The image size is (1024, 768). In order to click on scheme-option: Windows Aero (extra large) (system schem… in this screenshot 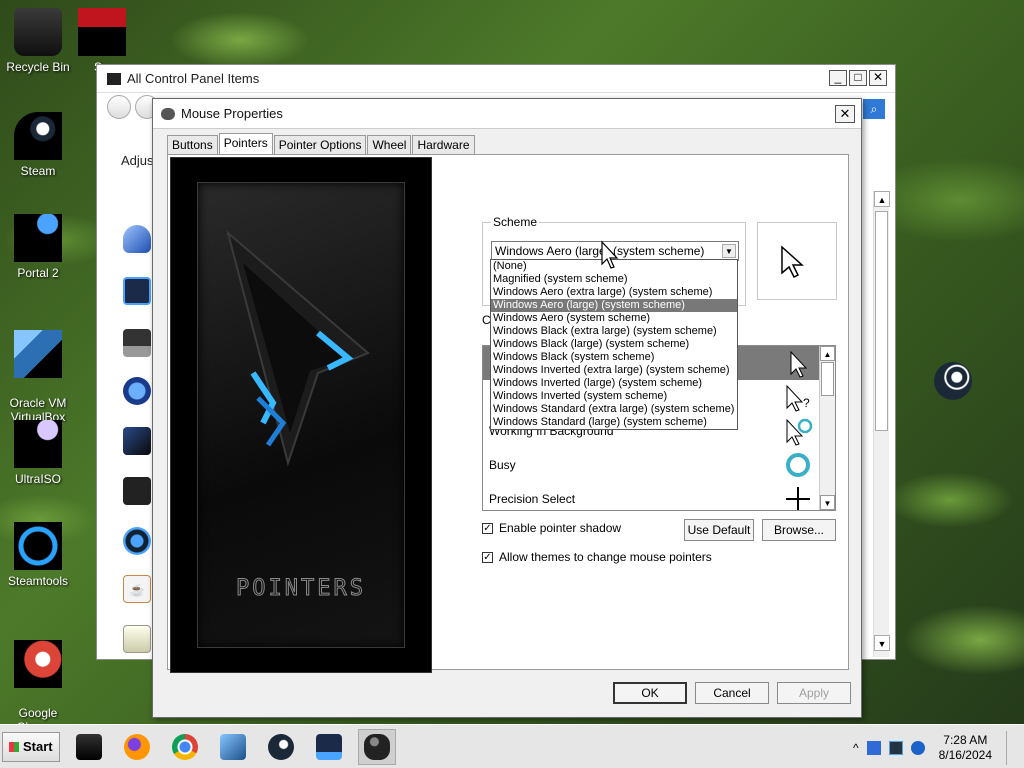, I will do `click(614, 292)`.